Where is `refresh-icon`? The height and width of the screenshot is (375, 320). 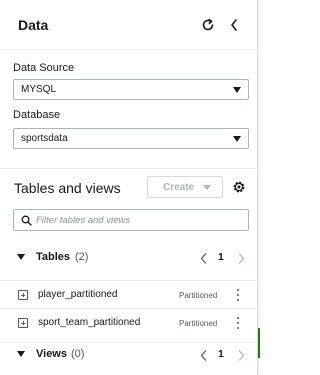 refresh-icon is located at coordinates (208, 25).